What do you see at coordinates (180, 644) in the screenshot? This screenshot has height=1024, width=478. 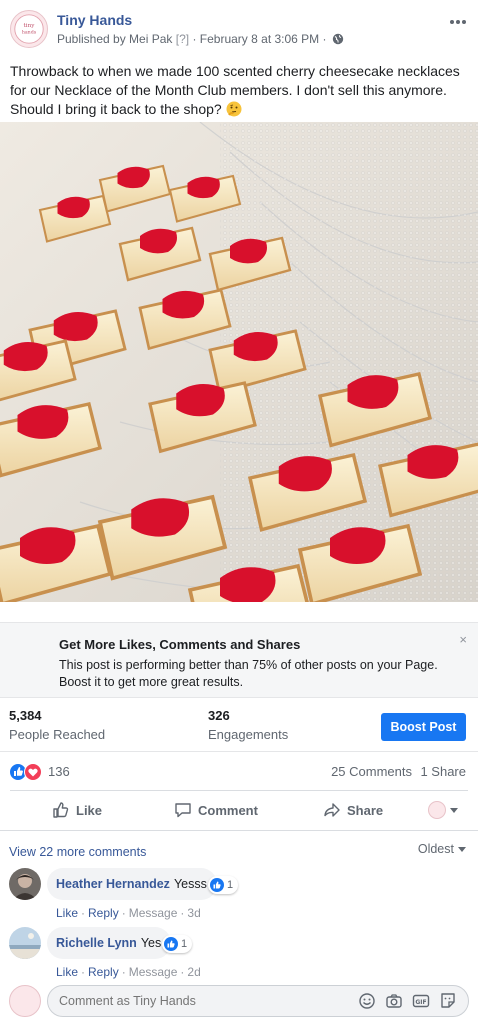 I see `boost-title: Get More Likes, Comments and Shares` at bounding box center [180, 644].